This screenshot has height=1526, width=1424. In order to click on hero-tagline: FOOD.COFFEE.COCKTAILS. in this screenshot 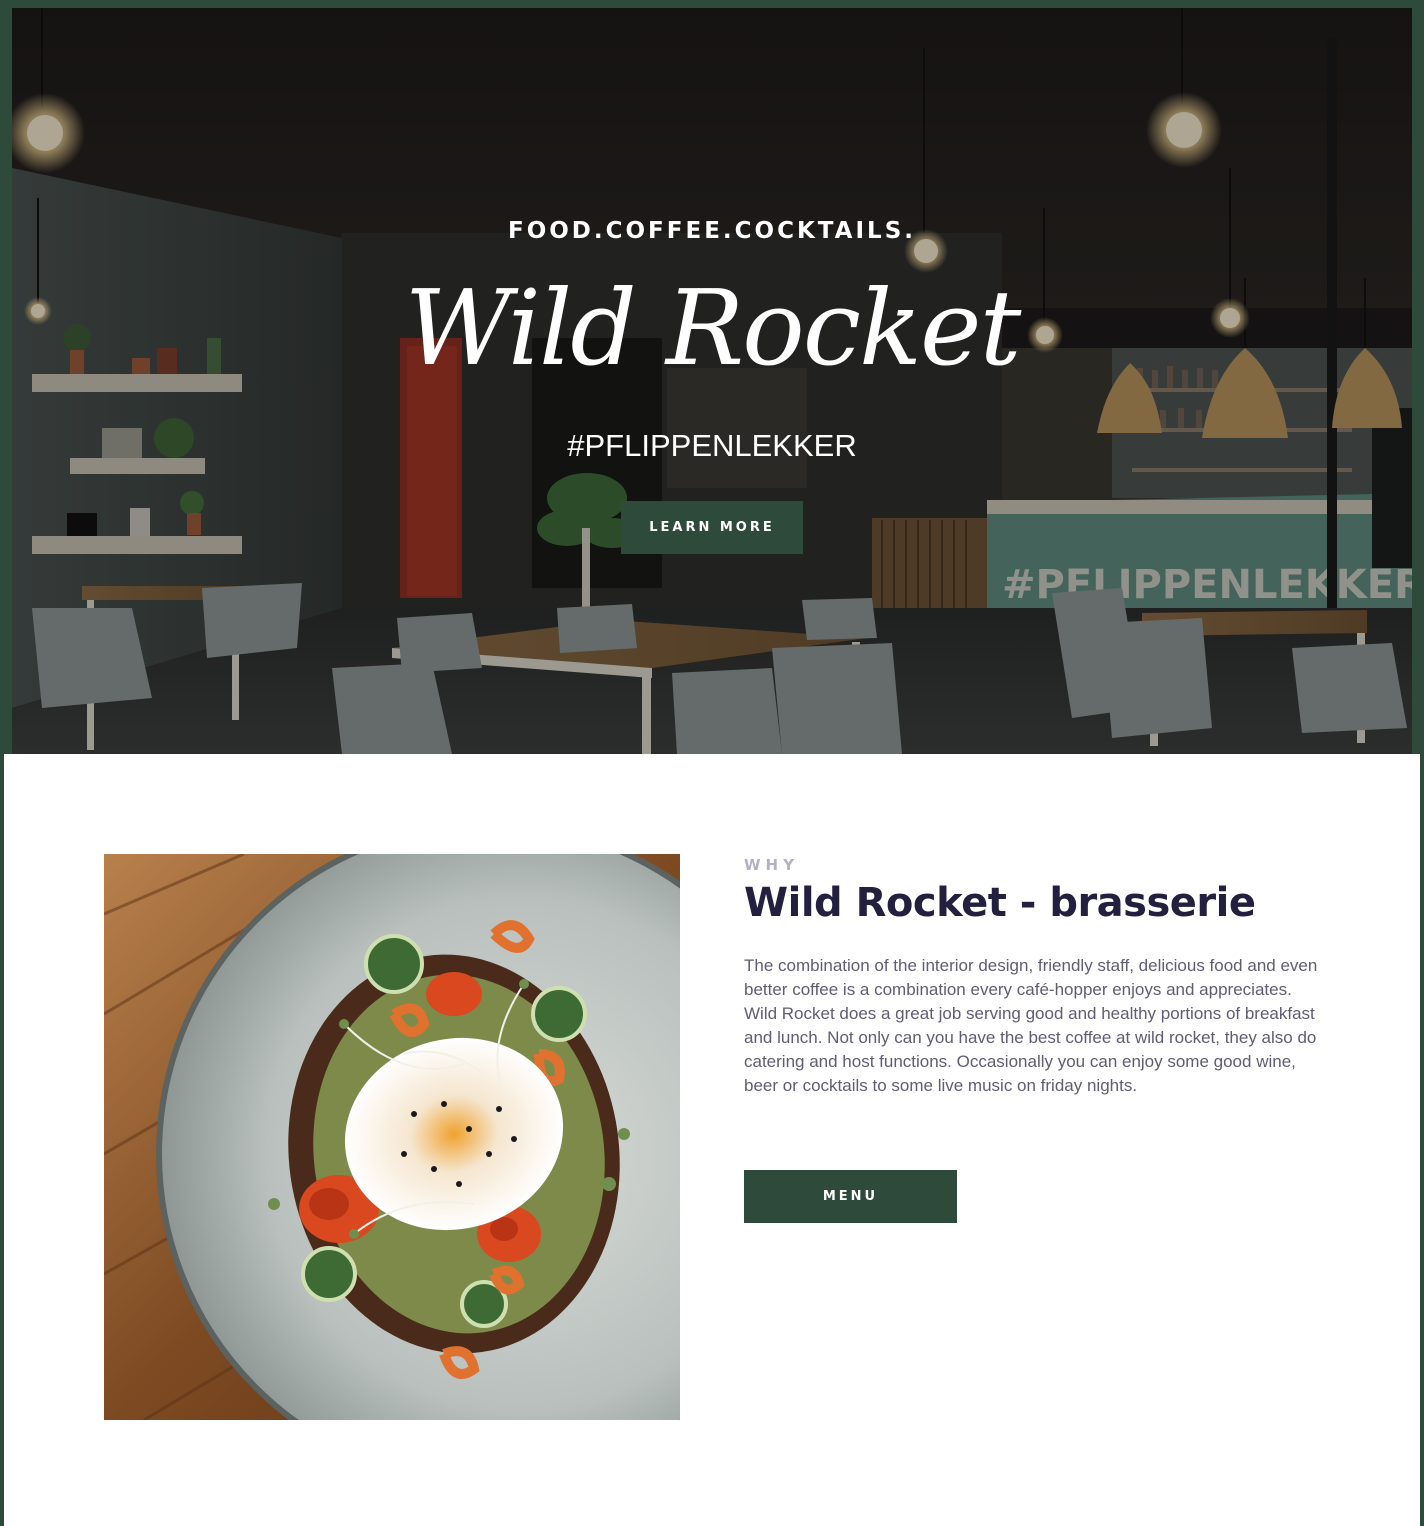, I will do `click(711, 231)`.